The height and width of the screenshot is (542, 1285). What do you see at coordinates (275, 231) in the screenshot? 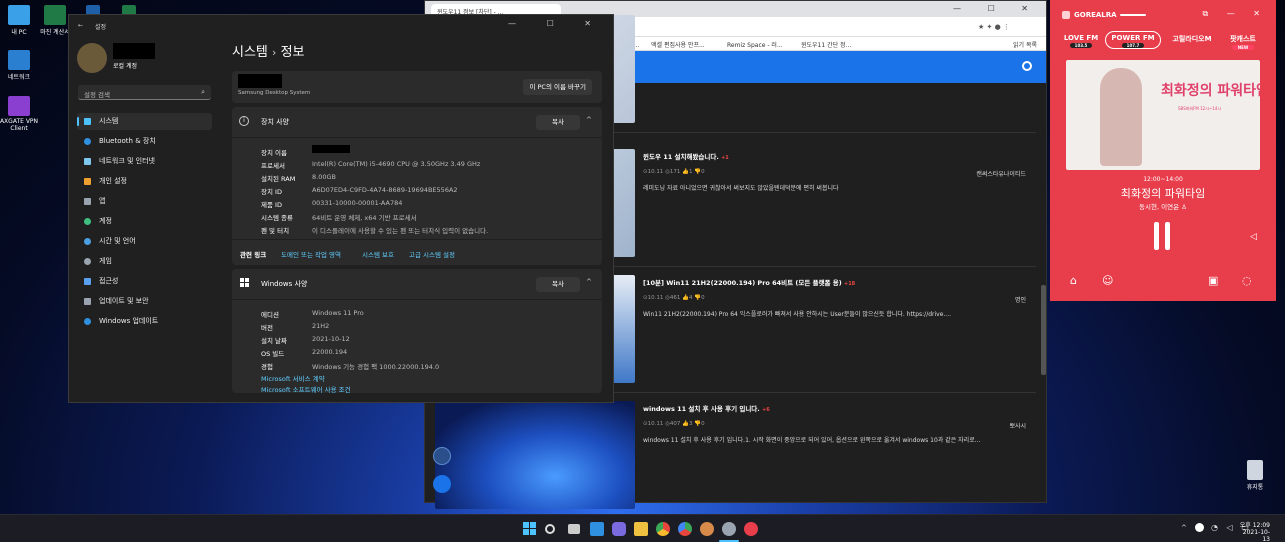
I see `spec-key: 펜 및 터치` at bounding box center [275, 231].